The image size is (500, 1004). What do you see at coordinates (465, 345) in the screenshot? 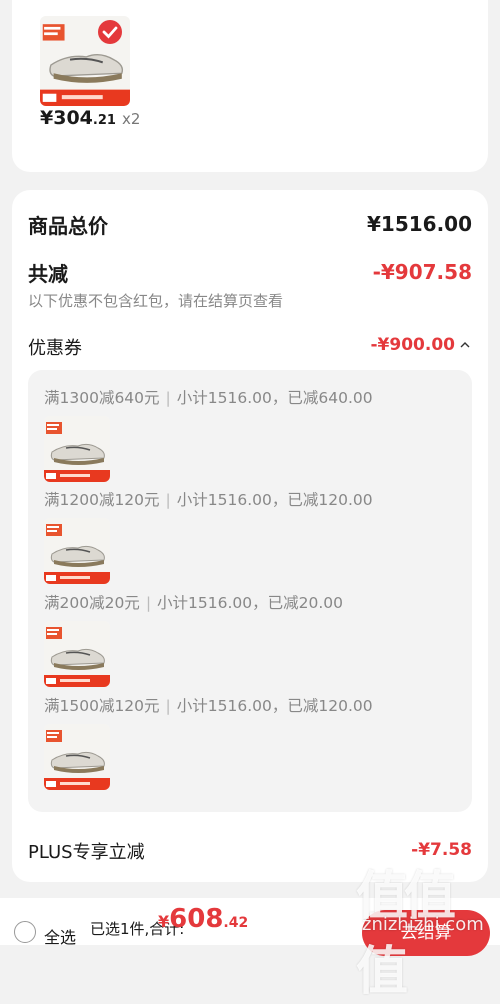
I see `chevron-up-icon` at bounding box center [465, 345].